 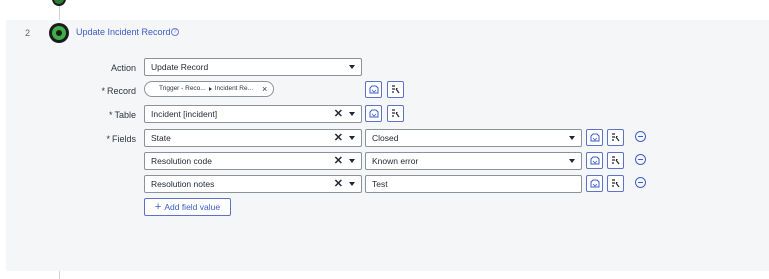 I want to click on data-pill: Trigger - Reco... Incident Re... ×, so click(x=209, y=88).